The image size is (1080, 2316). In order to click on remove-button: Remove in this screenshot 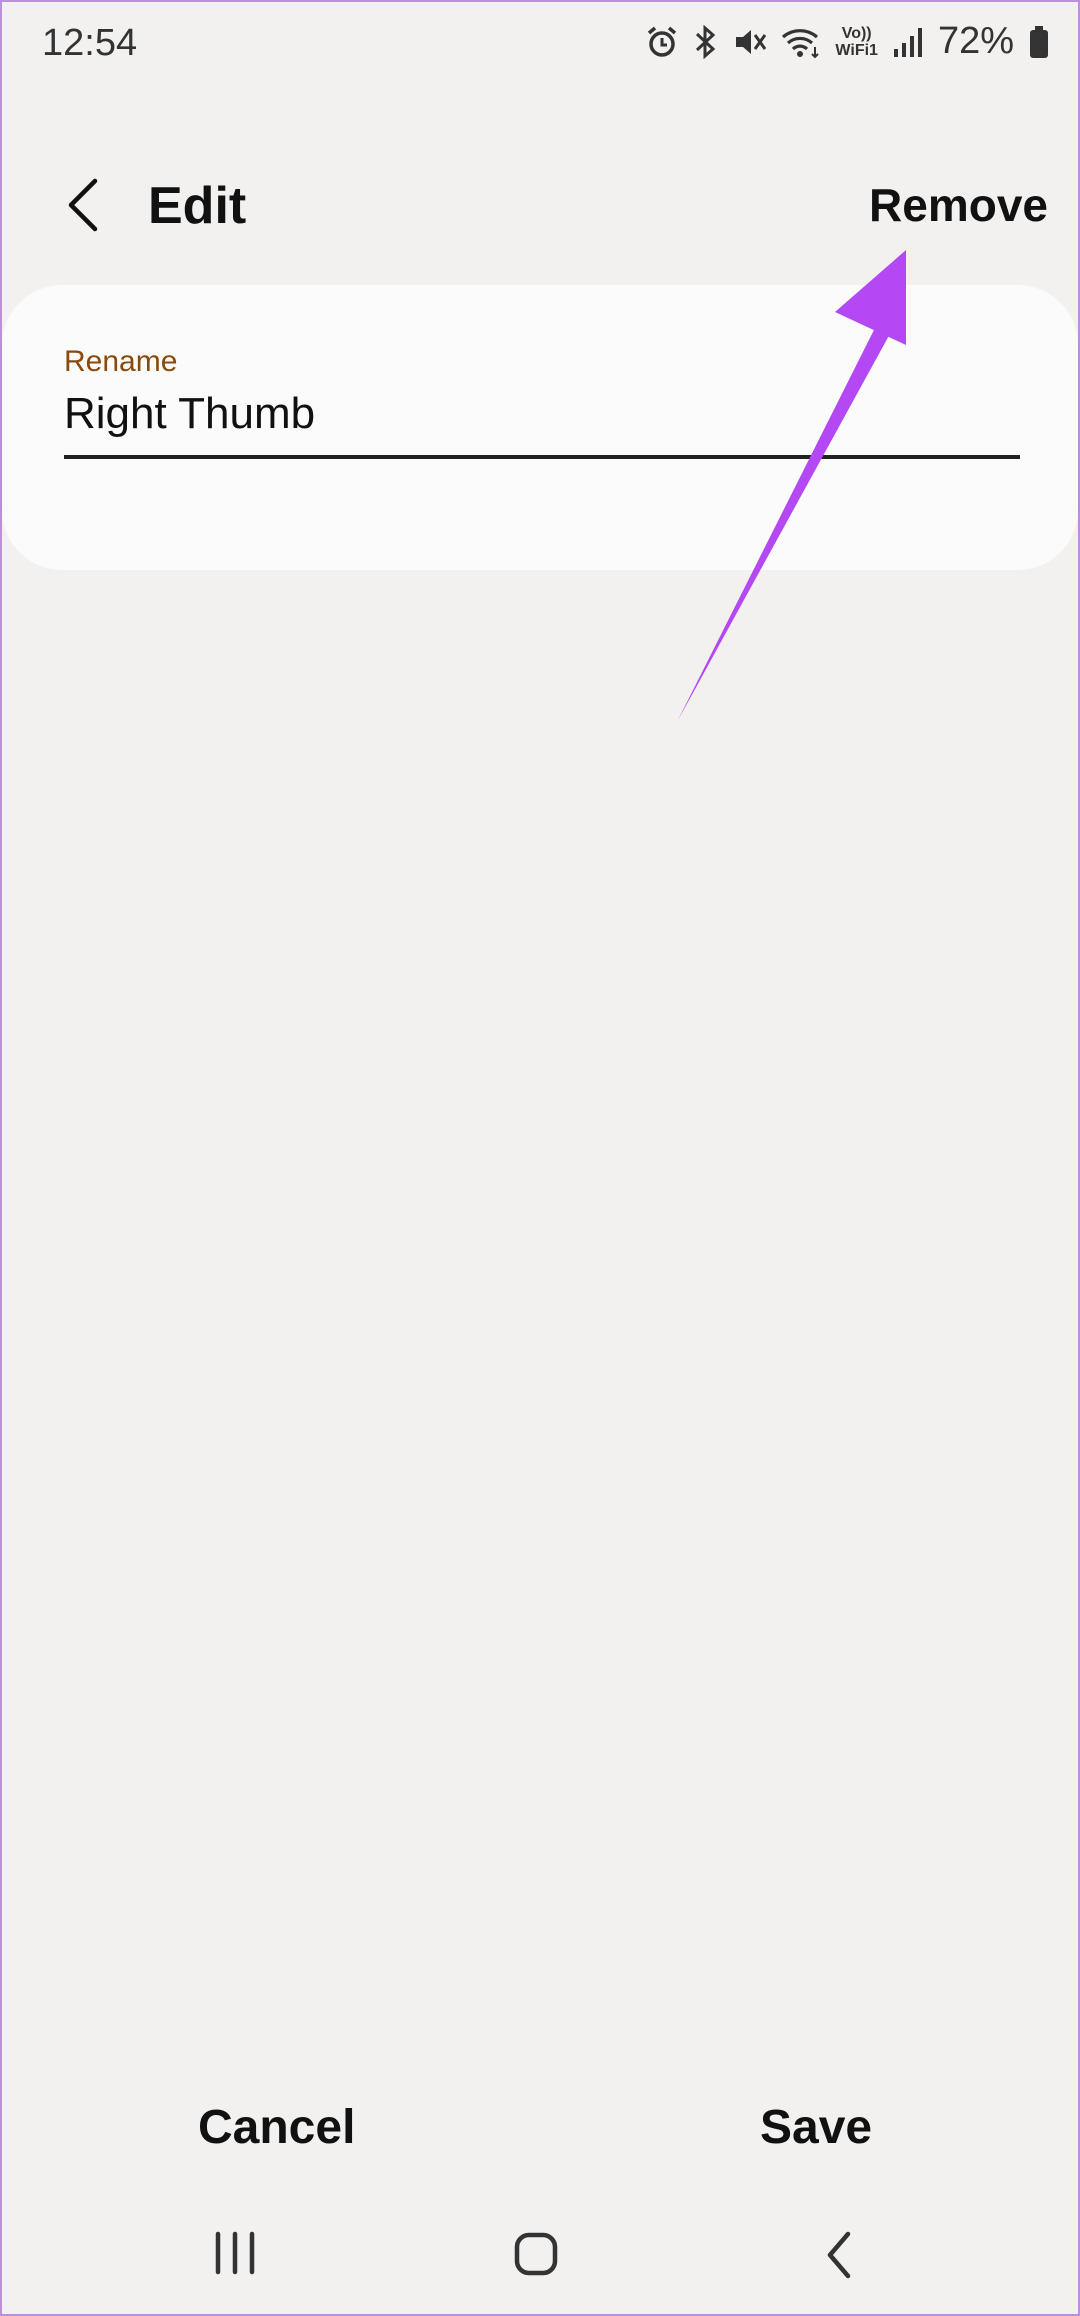, I will do `click(958, 205)`.